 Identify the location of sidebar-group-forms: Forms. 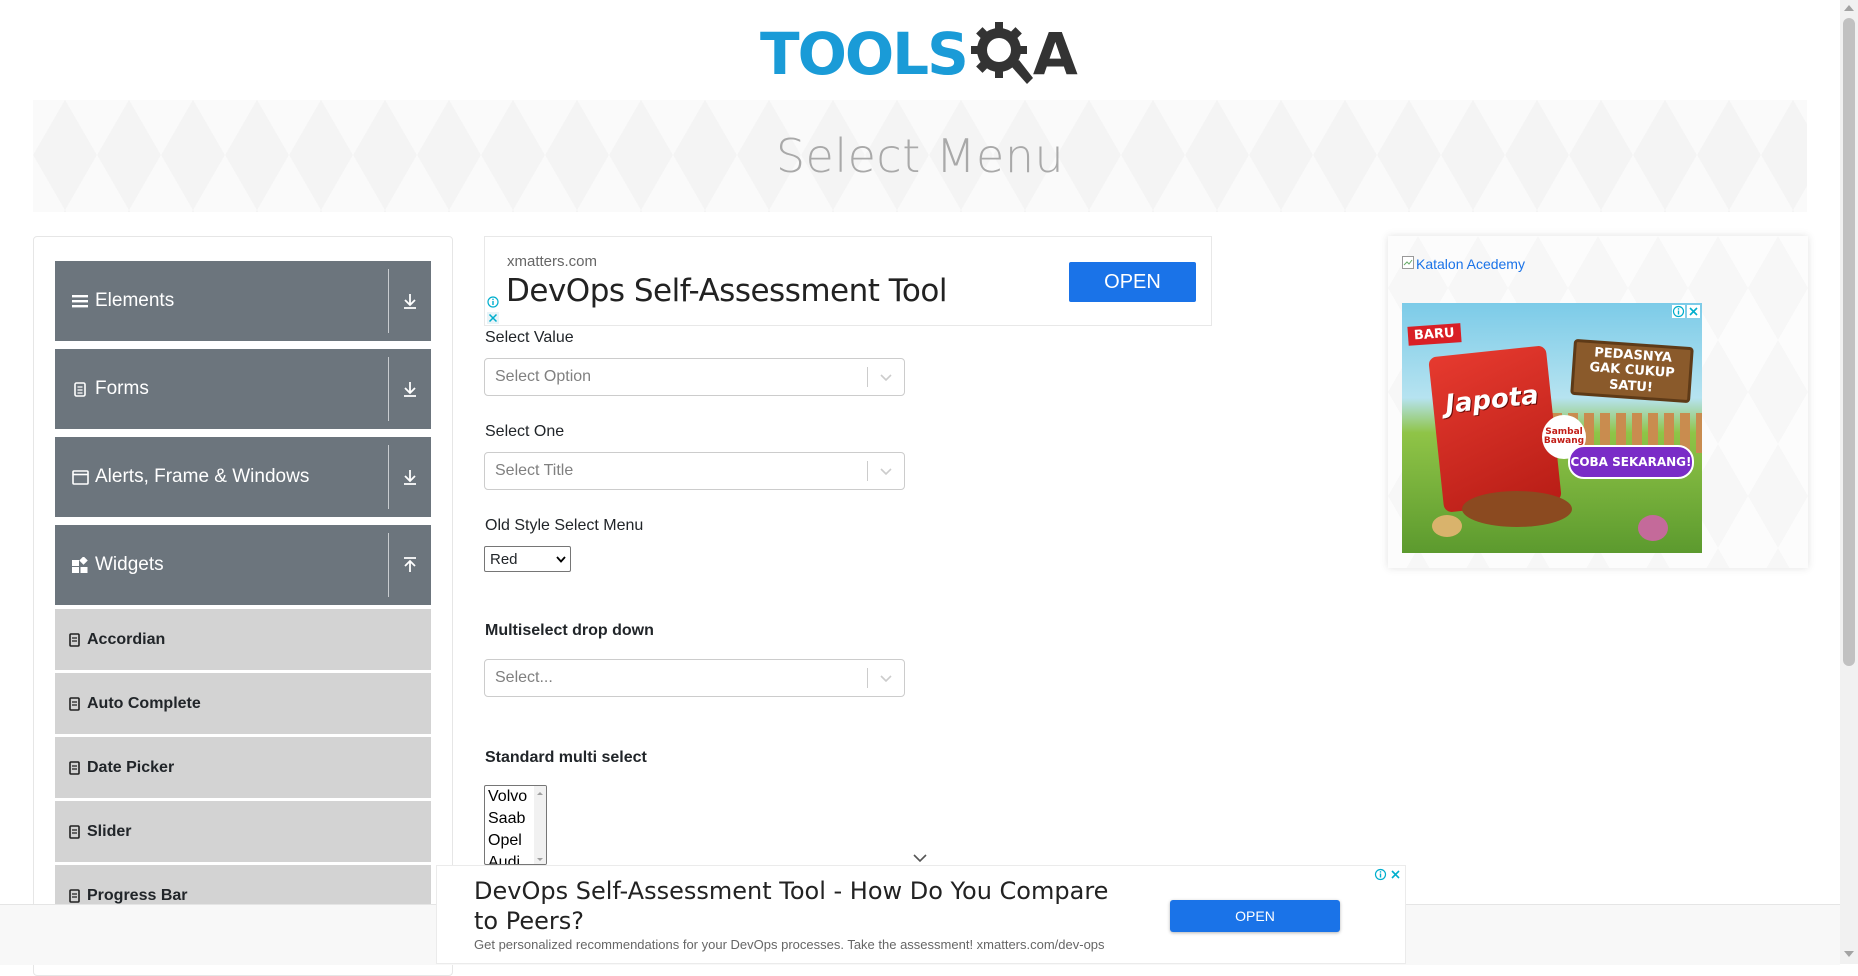
(243, 389).